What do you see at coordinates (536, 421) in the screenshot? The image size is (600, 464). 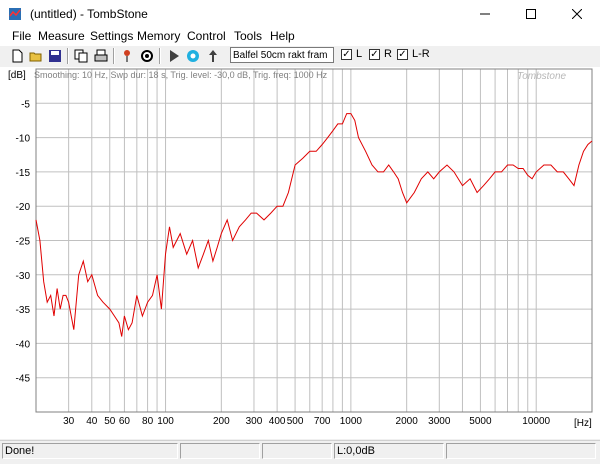 I see `x-tick-label: 10000` at bounding box center [536, 421].